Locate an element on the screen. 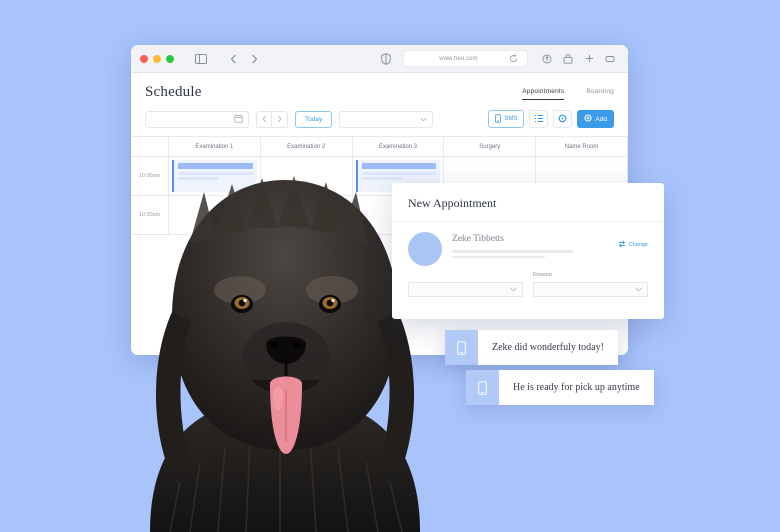  date-input is located at coordinates (197, 119).